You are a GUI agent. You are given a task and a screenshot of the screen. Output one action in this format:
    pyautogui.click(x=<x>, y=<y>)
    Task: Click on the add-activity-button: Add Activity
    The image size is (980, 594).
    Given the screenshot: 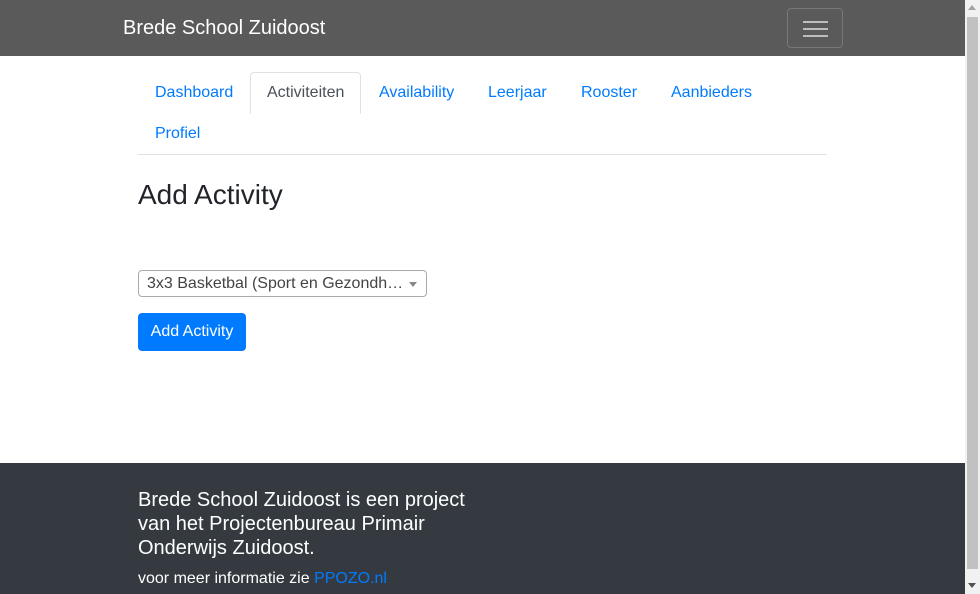 What is the action you would take?
    pyautogui.click(x=192, y=332)
    